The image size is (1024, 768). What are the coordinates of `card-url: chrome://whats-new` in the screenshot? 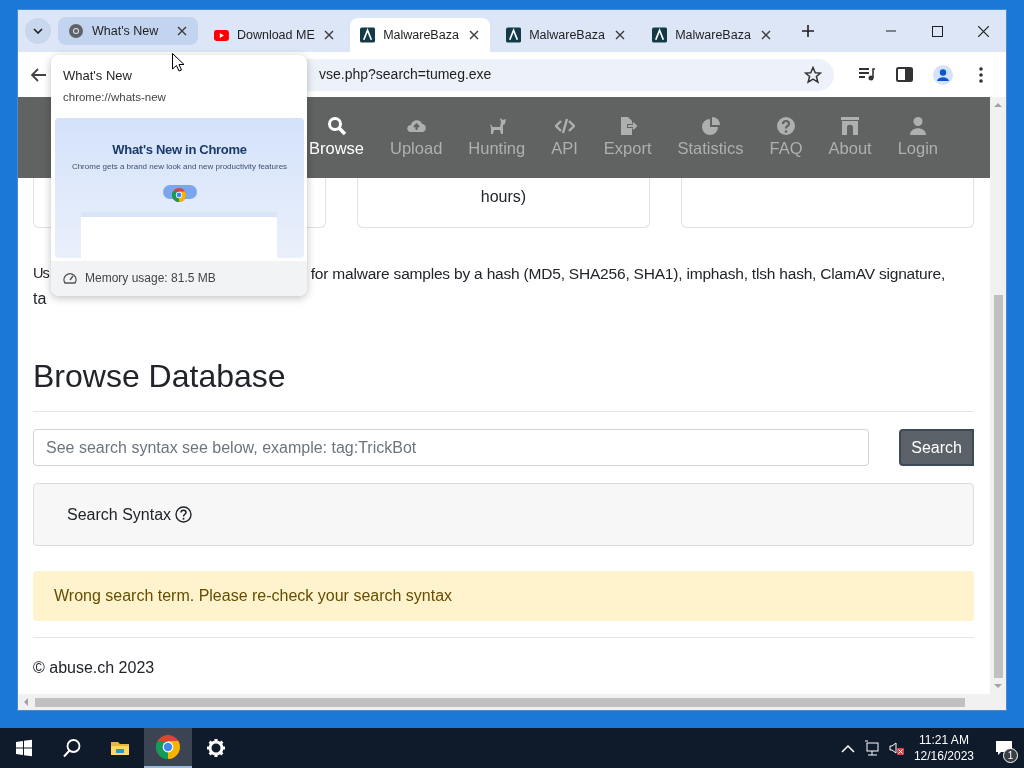 It's located at (114, 97).